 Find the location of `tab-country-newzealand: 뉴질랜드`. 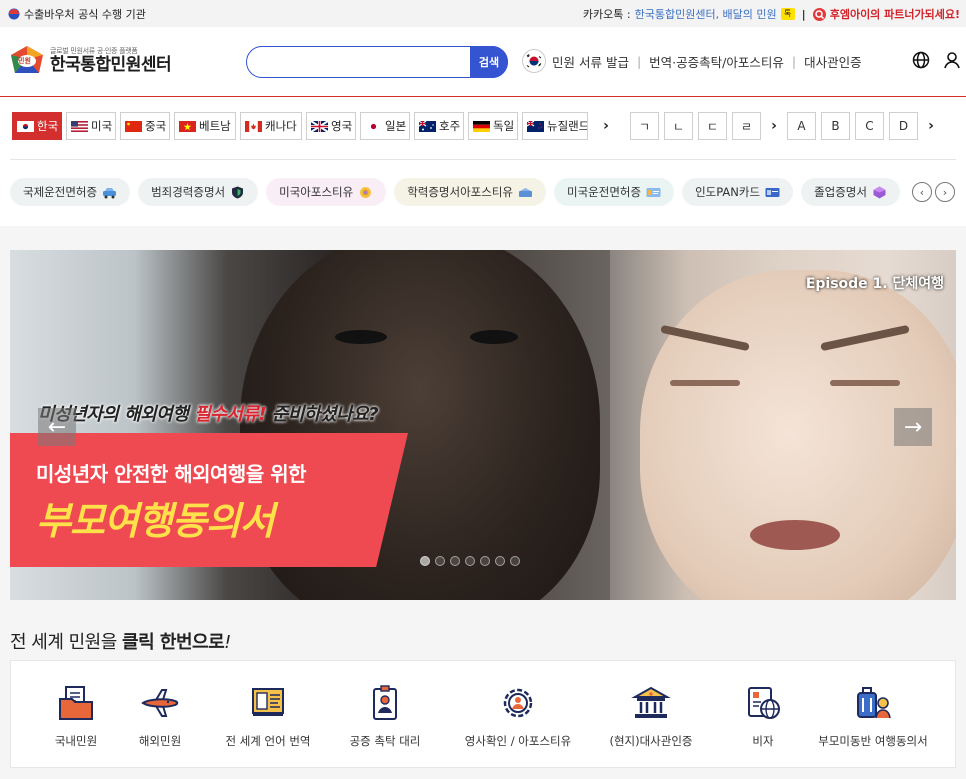

tab-country-newzealand: 뉴질랜드 is located at coordinates (555, 126).